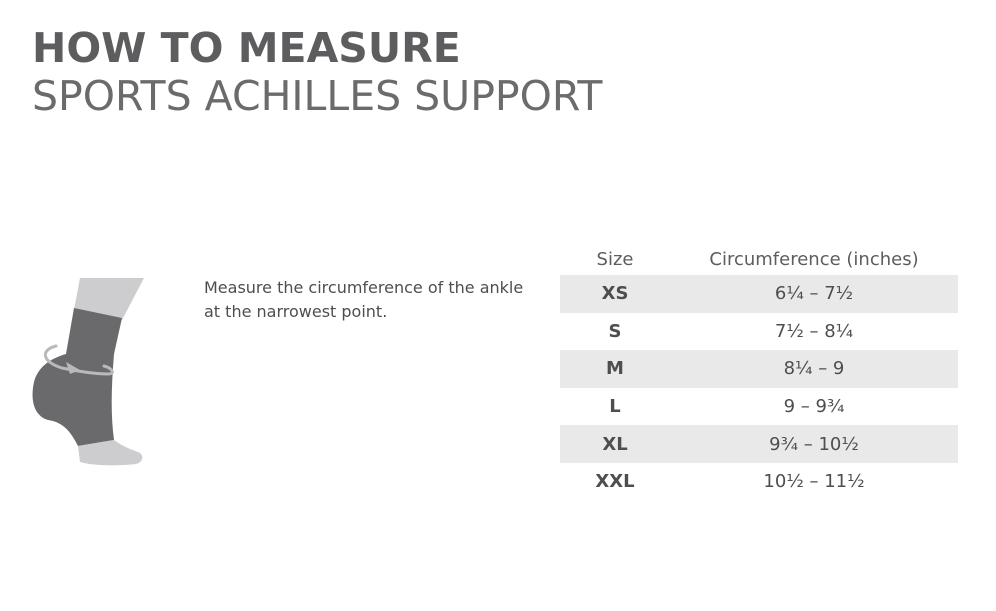 The height and width of the screenshot is (611, 996). I want to click on page-title: HOW TO MEASURE, so click(246, 48).